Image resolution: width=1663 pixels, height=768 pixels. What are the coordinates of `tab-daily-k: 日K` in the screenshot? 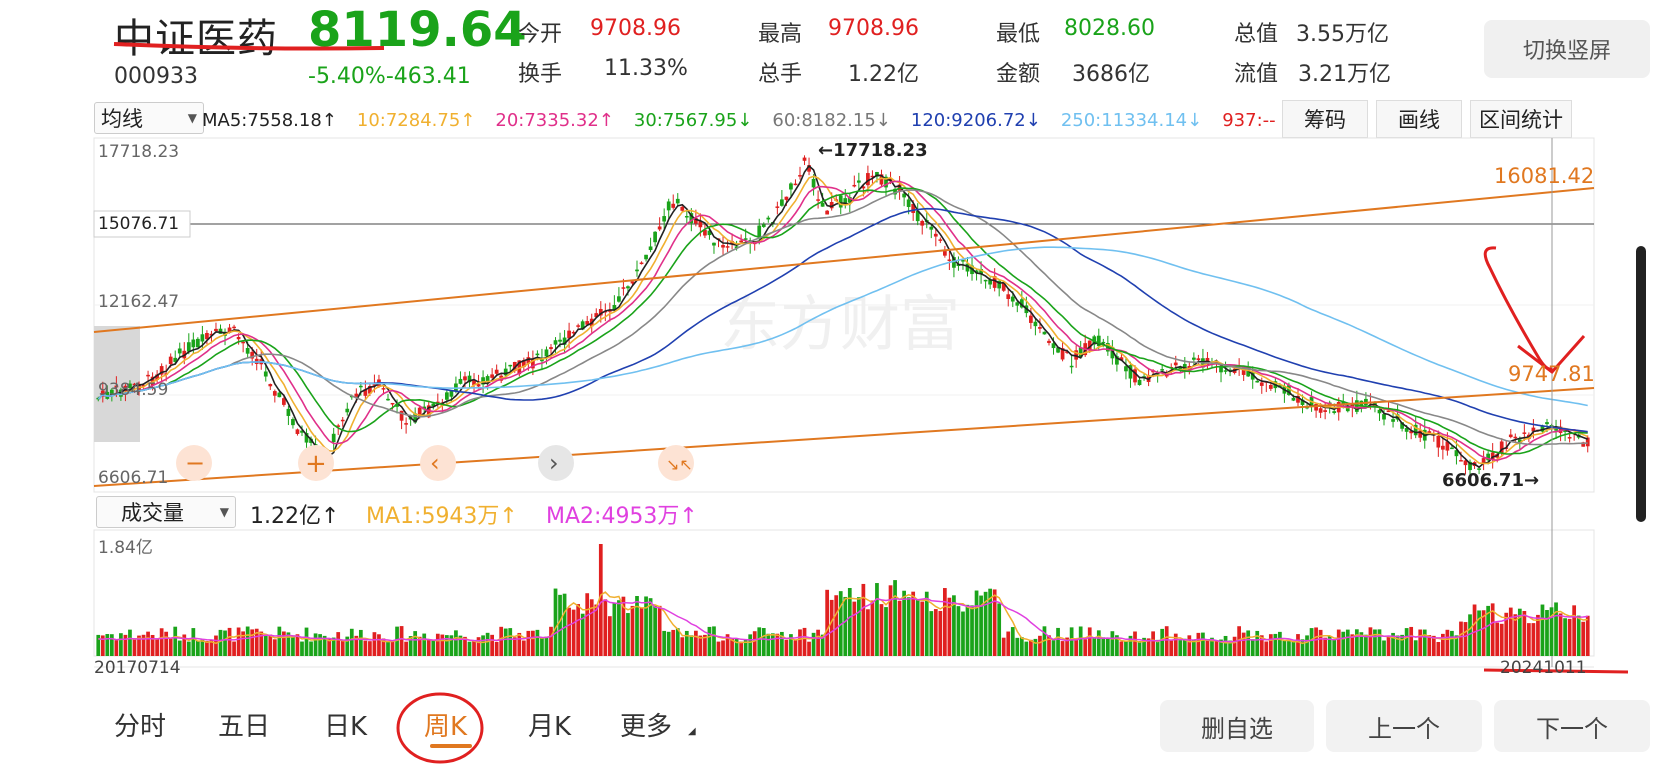 It's located at (345, 724).